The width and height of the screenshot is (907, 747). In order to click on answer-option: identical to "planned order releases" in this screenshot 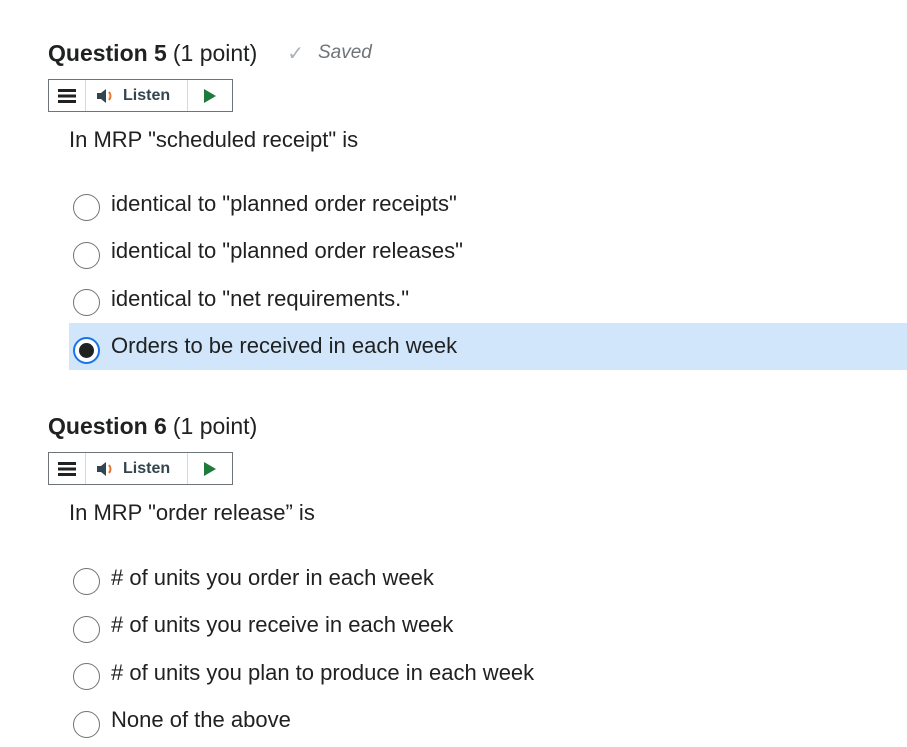, I will do `click(488, 252)`.